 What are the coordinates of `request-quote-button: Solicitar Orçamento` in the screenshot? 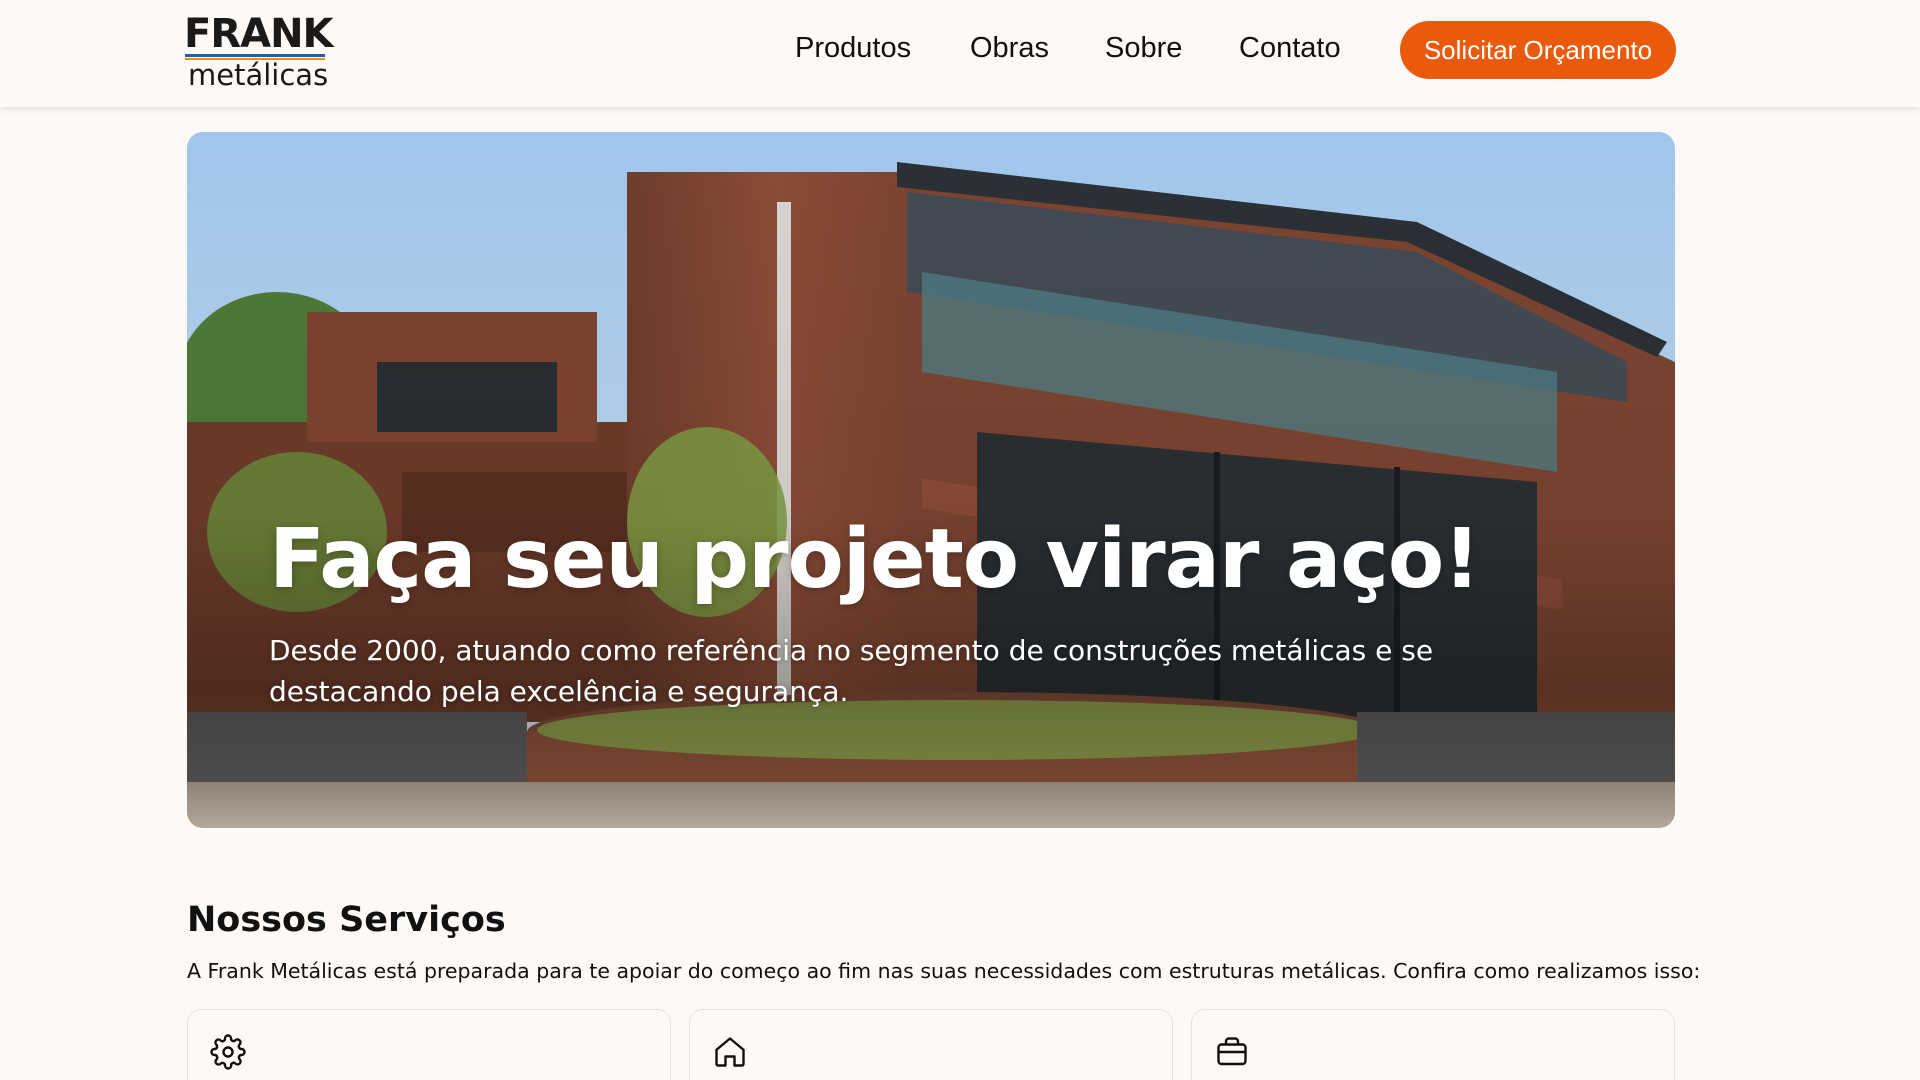 It's located at (1538, 50).